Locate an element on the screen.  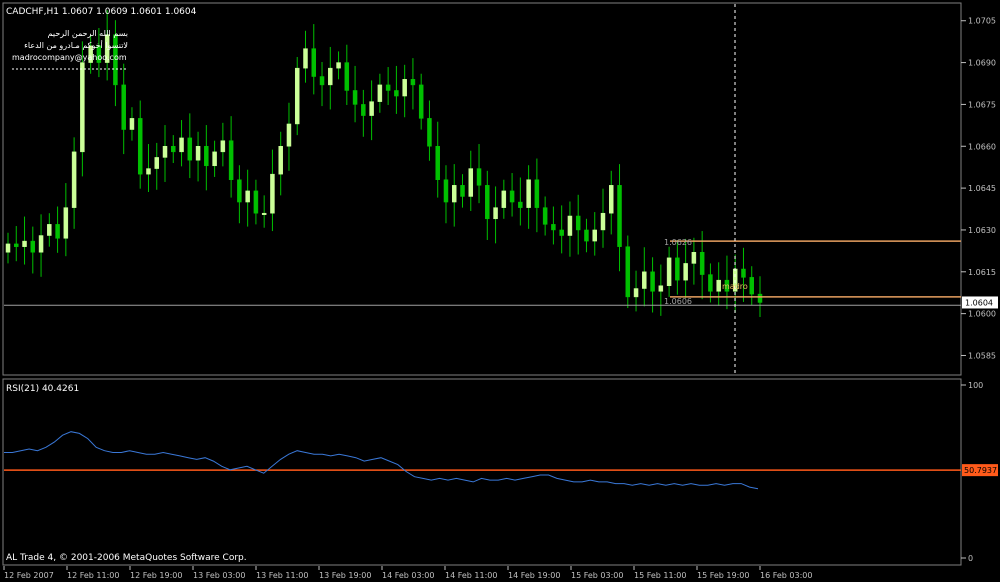
price-tick-label: 1.0705 is located at coordinates (982, 21).